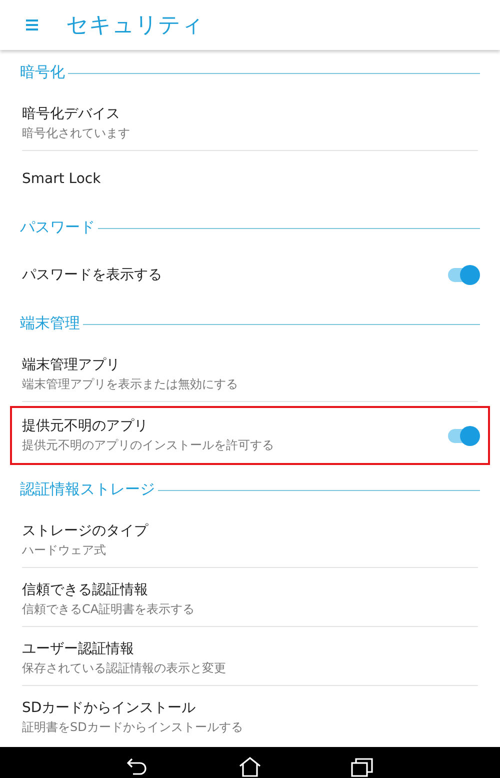  I want to click on section-header: パスワード, so click(57, 227).